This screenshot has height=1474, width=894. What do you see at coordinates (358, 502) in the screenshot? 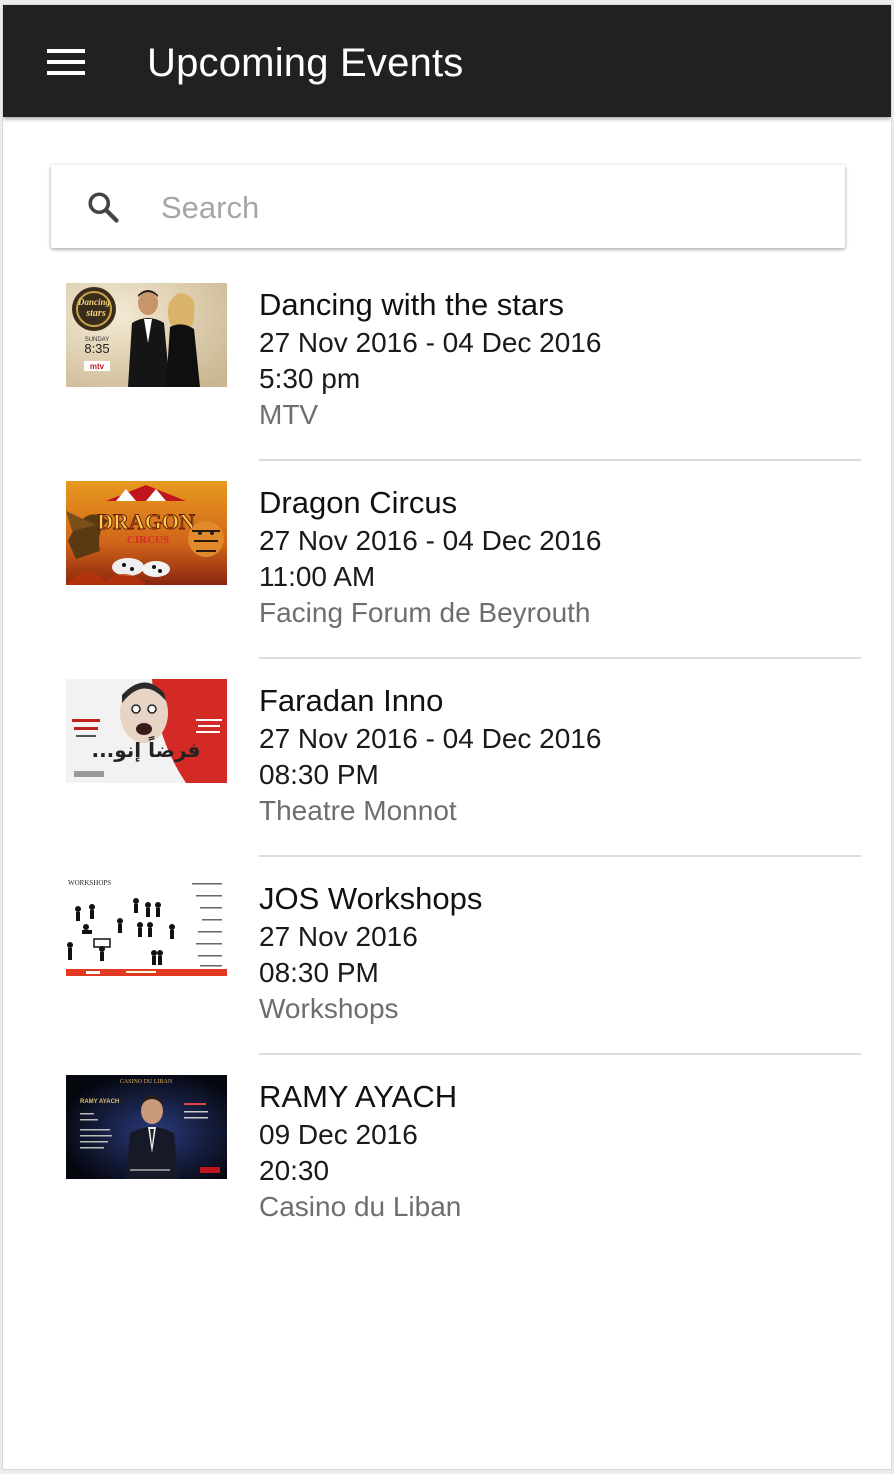
I see `event-title: Dragon Circus` at bounding box center [358, 502].